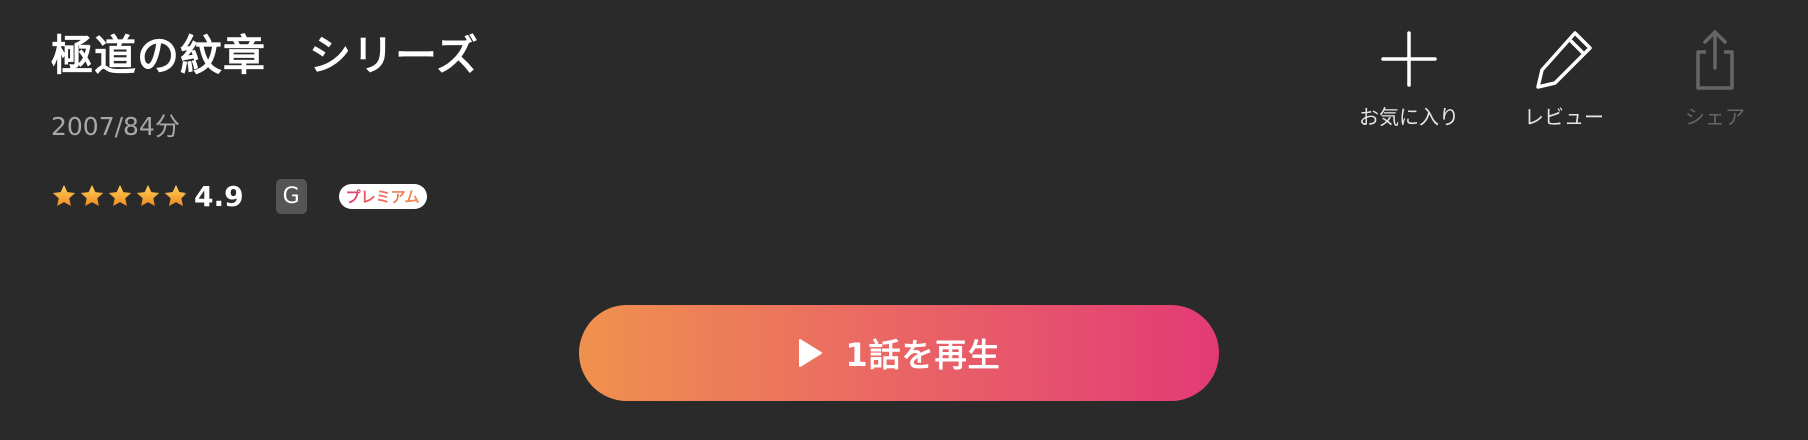  I want to click on play-episode-button: 1話を再生, so click(899, 353).